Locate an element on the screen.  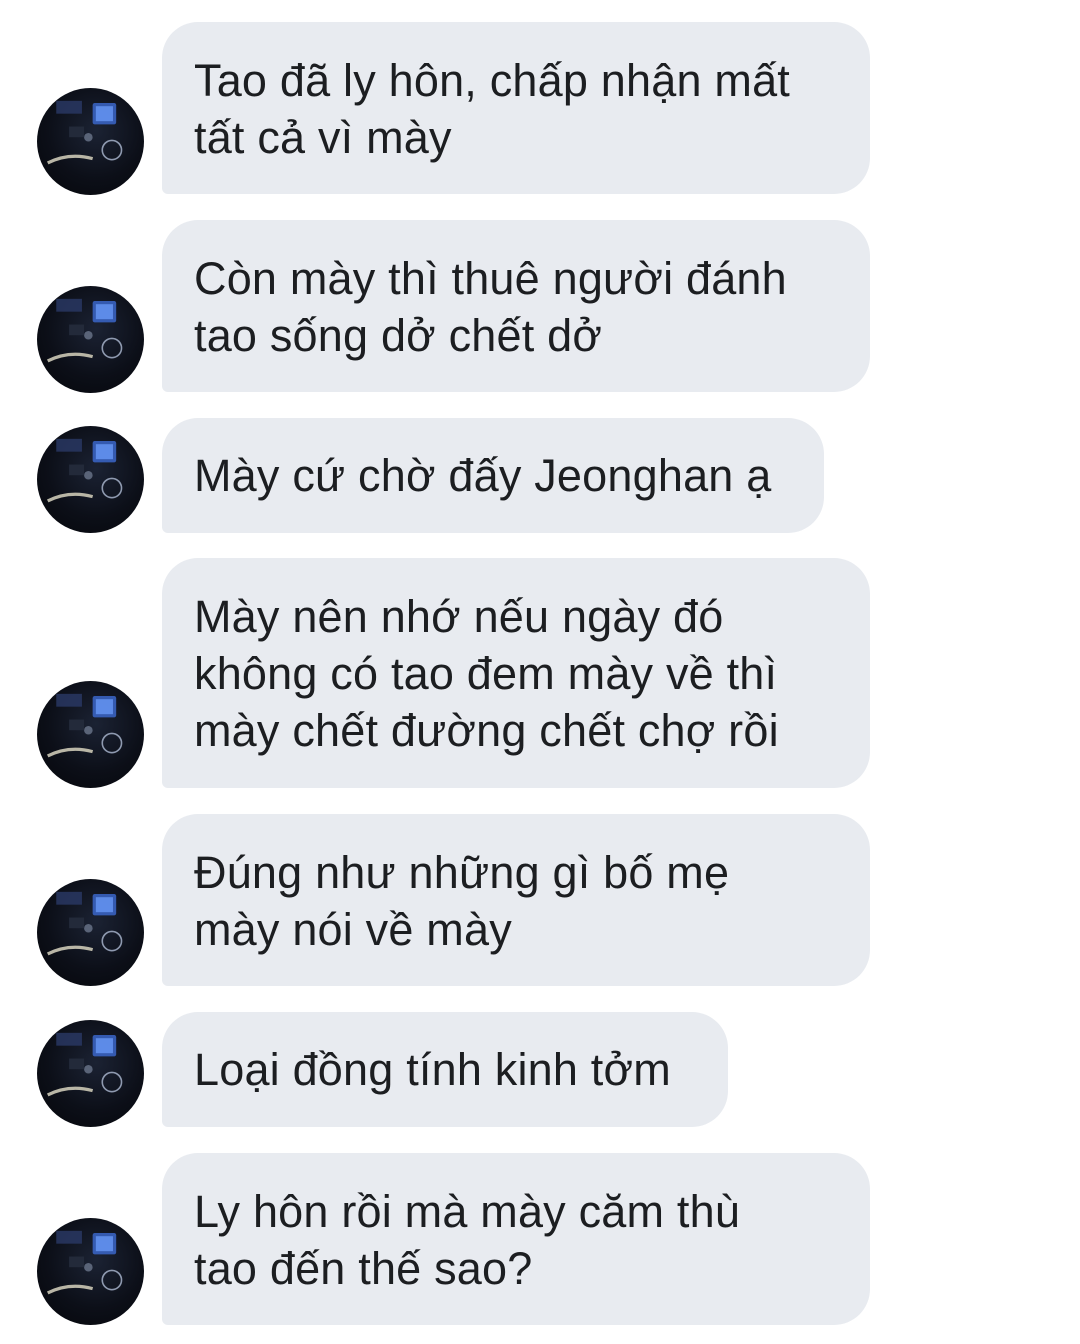
message-bubble: Đúng như những gì bố mẹ mày nói về mày is located at coordinates (516, 900).